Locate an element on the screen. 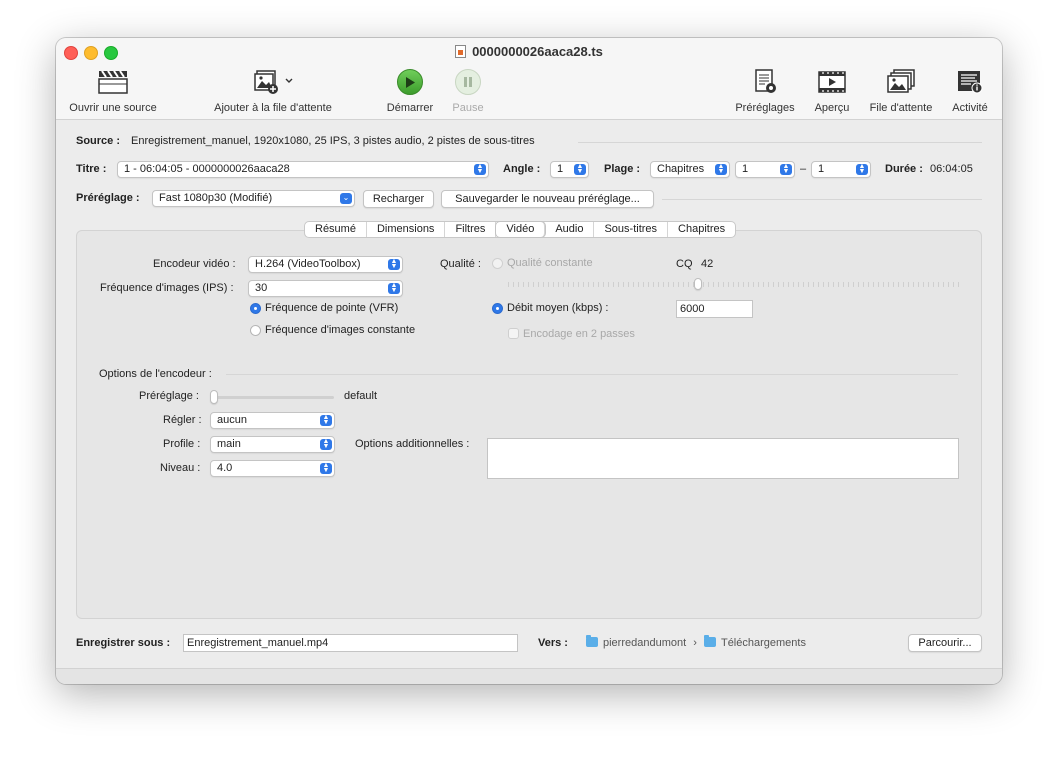 The height and width of the screenshot is (758, 1058). pause-button: Pause is located at coordinates (468, 91).